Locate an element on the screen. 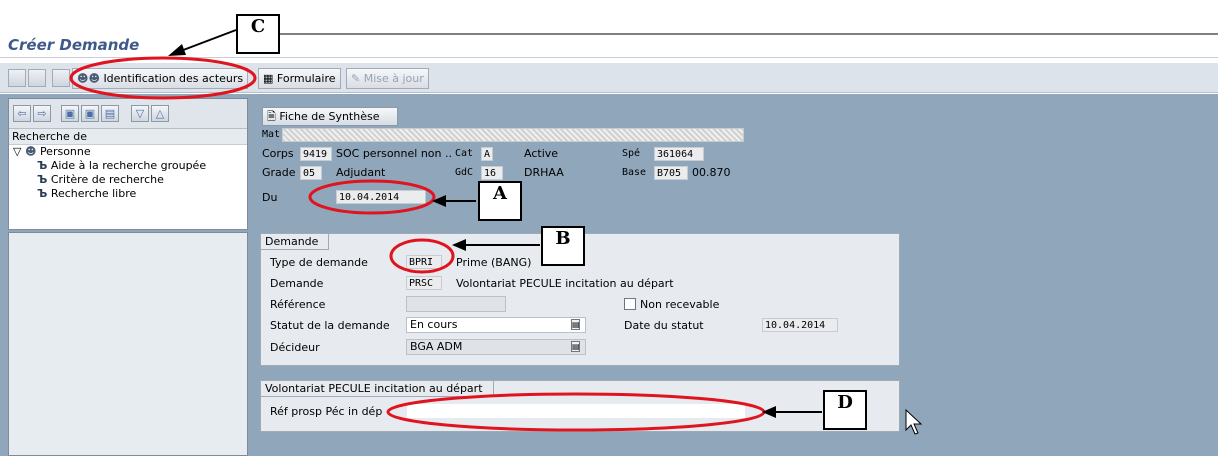 The width and height of the screenshot is (1218, 456). tree-item-label: Aide à la recherche groupée is located at coordinates (128, 165).